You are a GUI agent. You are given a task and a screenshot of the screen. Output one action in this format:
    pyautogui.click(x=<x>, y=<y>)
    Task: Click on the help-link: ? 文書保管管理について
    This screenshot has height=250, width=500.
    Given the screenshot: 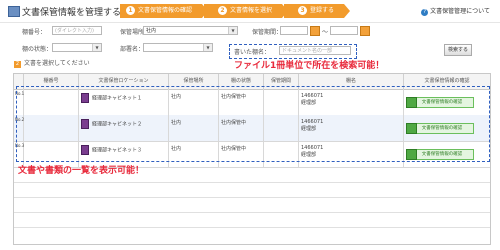 What is the action you would take?
    pyautogui.click(x=455, y=11)
    